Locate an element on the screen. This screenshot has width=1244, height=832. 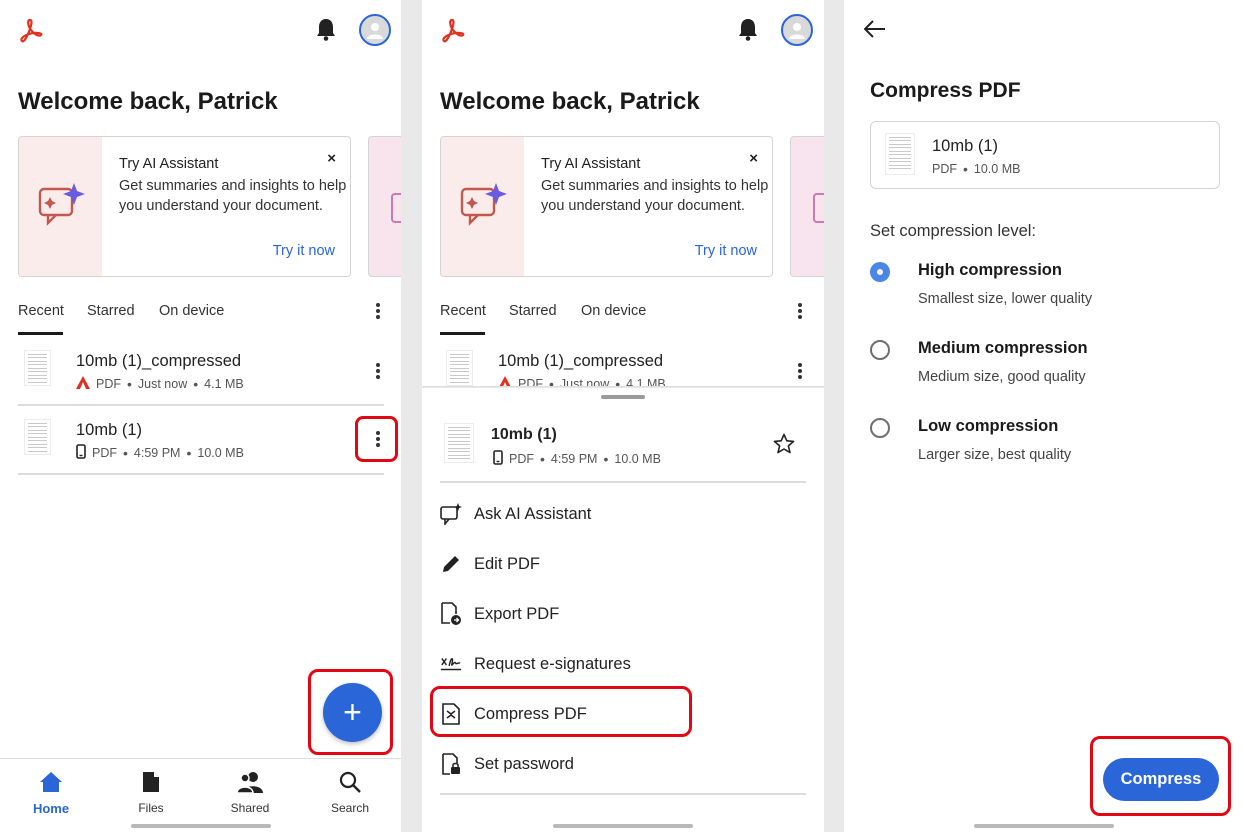
menu-request-e-signatures: Request e-signatures is located at coordinates (535, 664).